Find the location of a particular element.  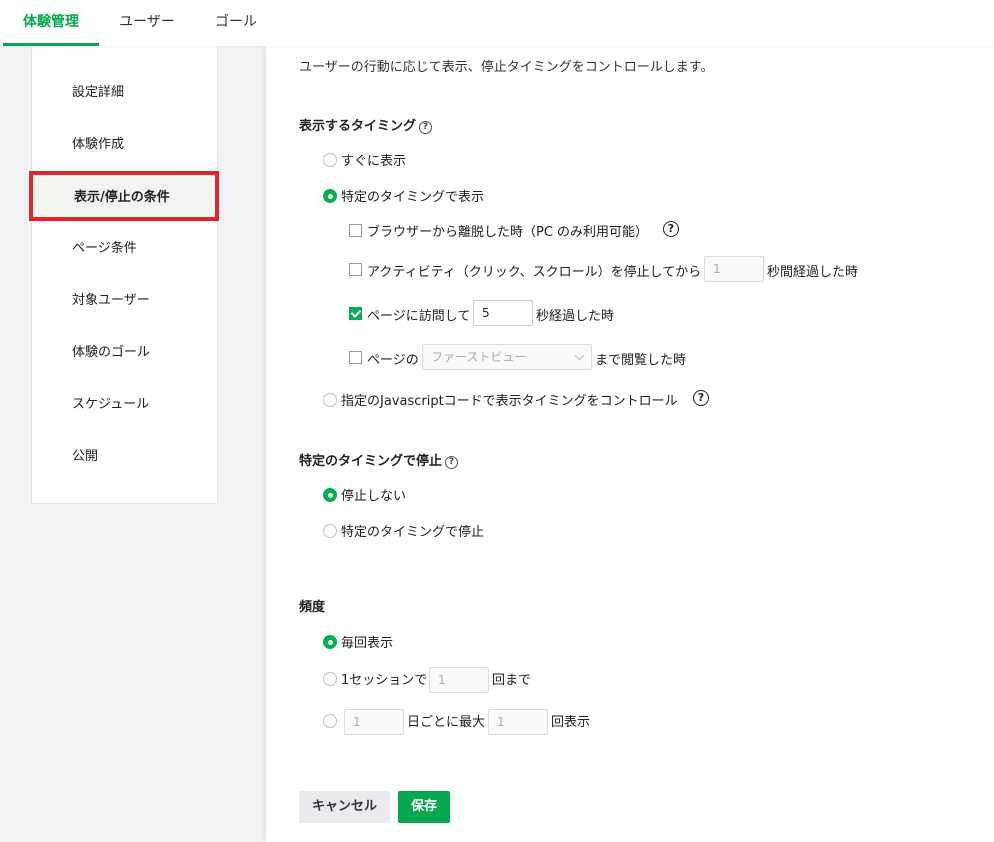

scroll-depth-suffix: まで閲覧した時 is located at coordinates (641, 360).